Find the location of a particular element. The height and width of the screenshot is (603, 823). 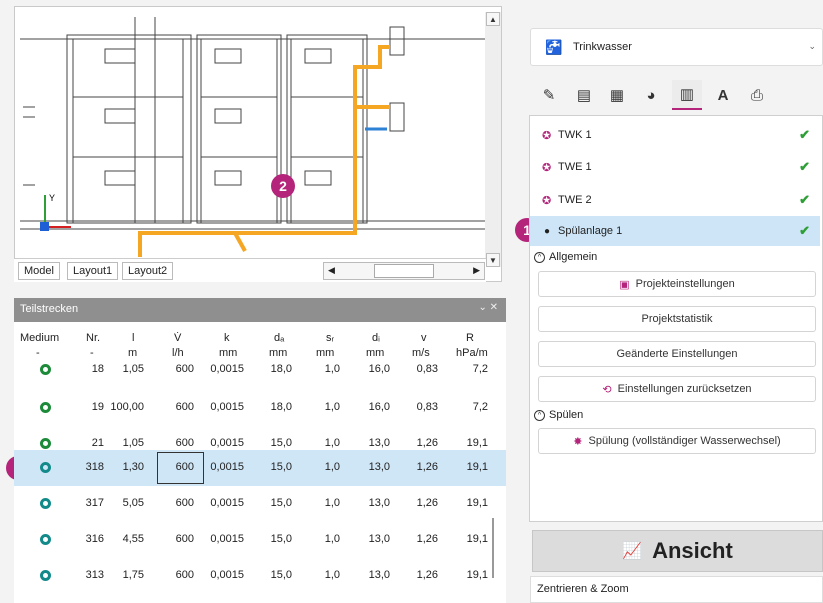

cell-l: 1,75 is located at coordinates (133, 575).